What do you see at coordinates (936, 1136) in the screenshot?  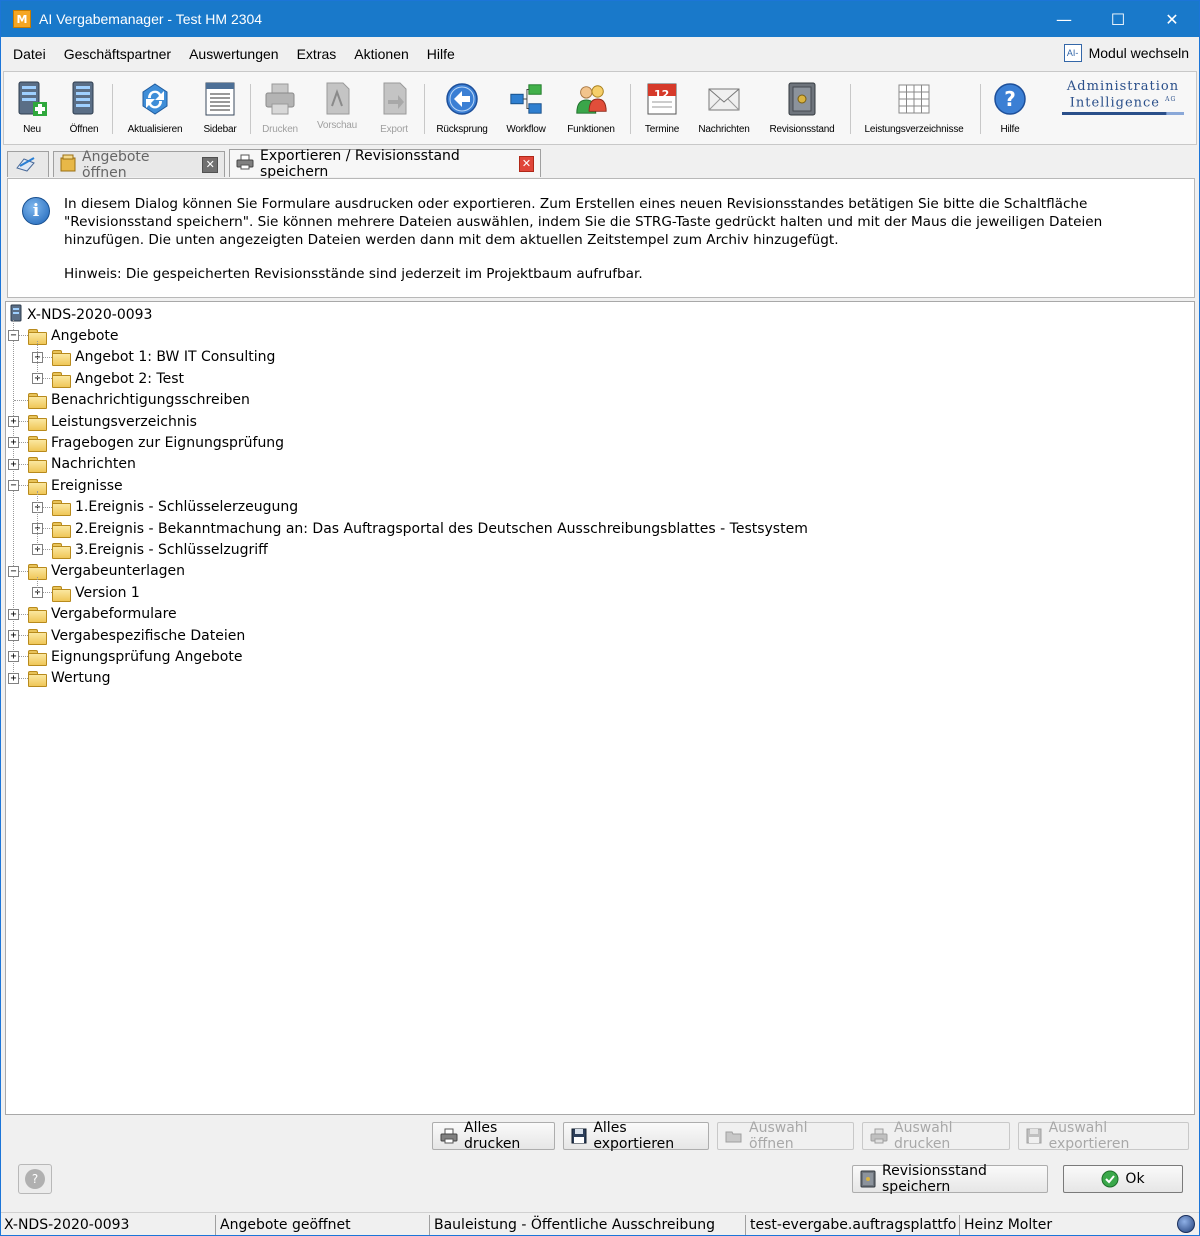 I see `print-selection-button: Auswahl drucken` at bounding box center [936, 1136].